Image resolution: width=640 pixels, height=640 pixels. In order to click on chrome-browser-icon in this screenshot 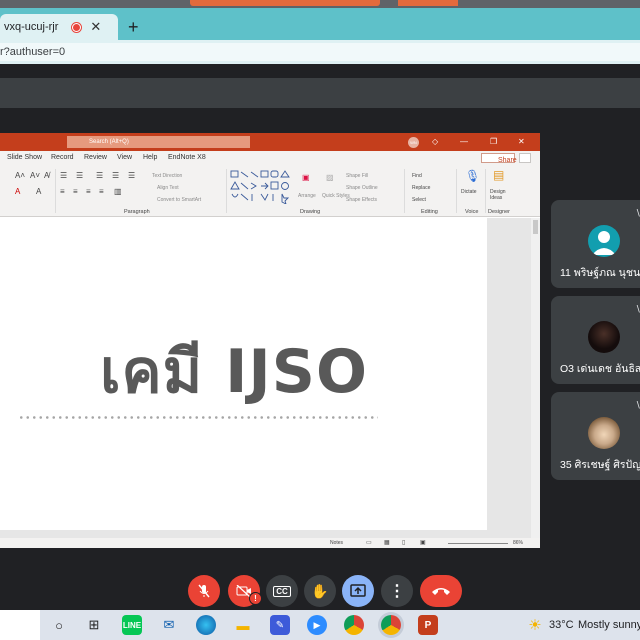, I will do `click(354, 625)`.